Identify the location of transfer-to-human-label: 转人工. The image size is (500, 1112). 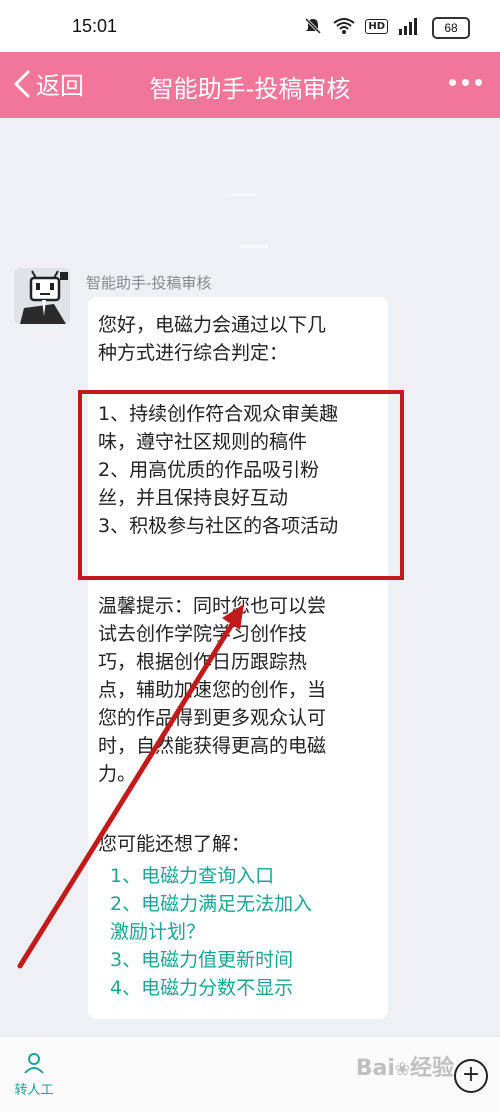
(34, 1090).